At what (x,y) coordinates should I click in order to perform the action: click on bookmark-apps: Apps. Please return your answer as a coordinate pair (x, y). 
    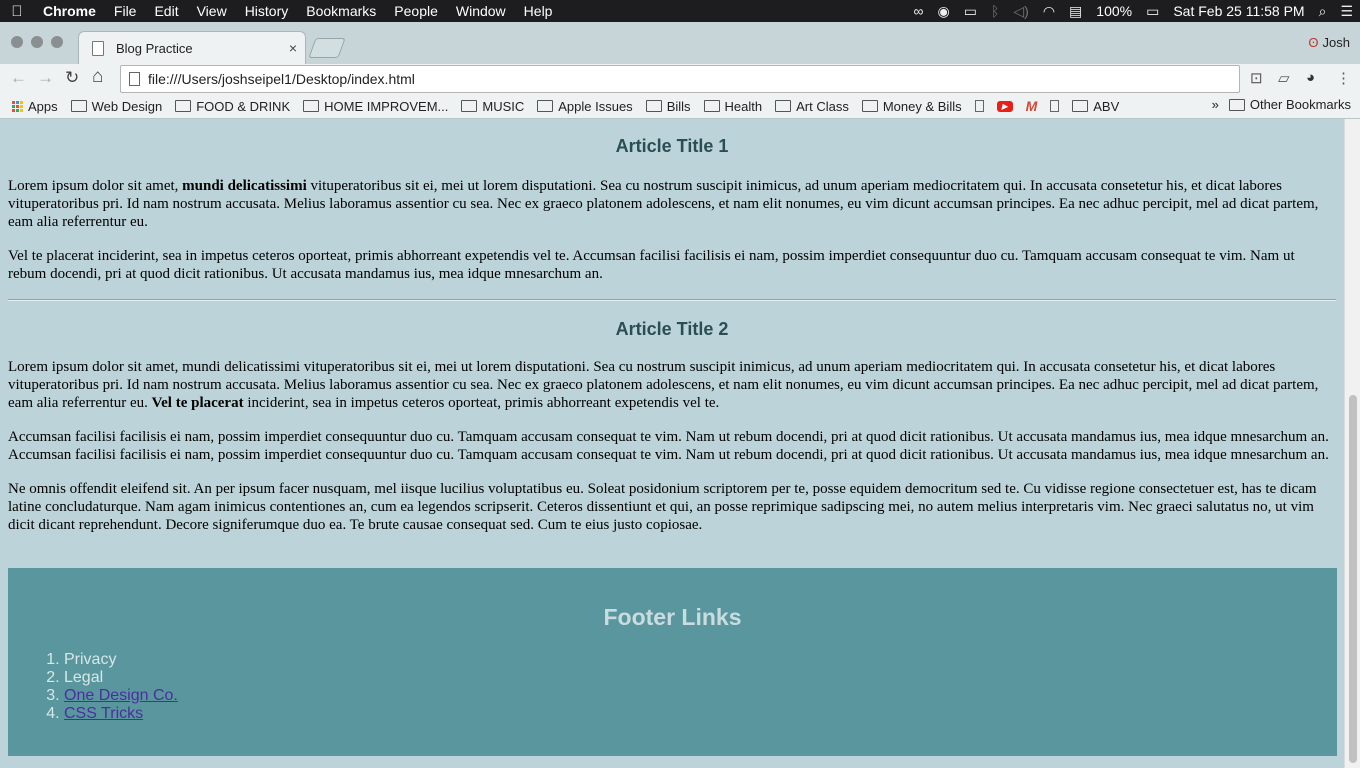
    Looking at the image, I should click on (43, 106).